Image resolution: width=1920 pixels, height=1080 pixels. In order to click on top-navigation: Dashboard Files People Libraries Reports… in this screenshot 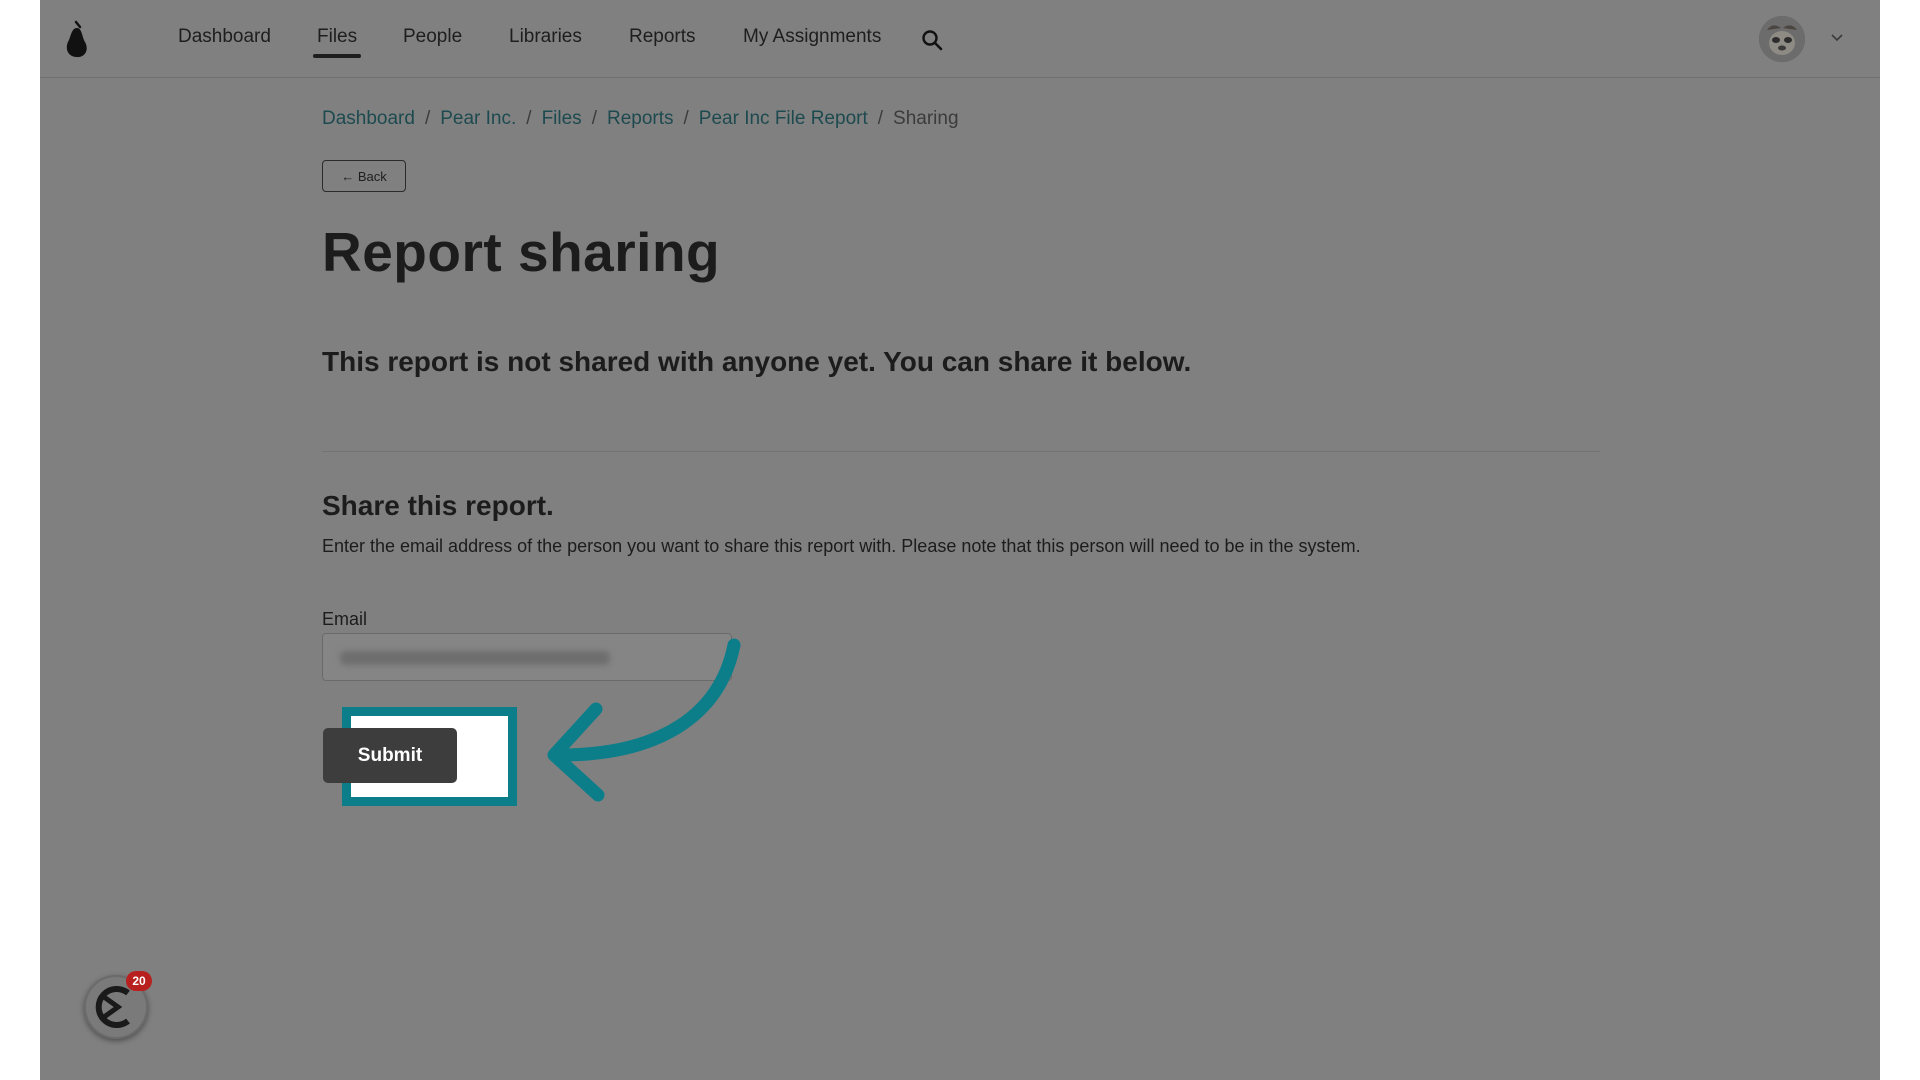, I will do `click(960, 39)`.